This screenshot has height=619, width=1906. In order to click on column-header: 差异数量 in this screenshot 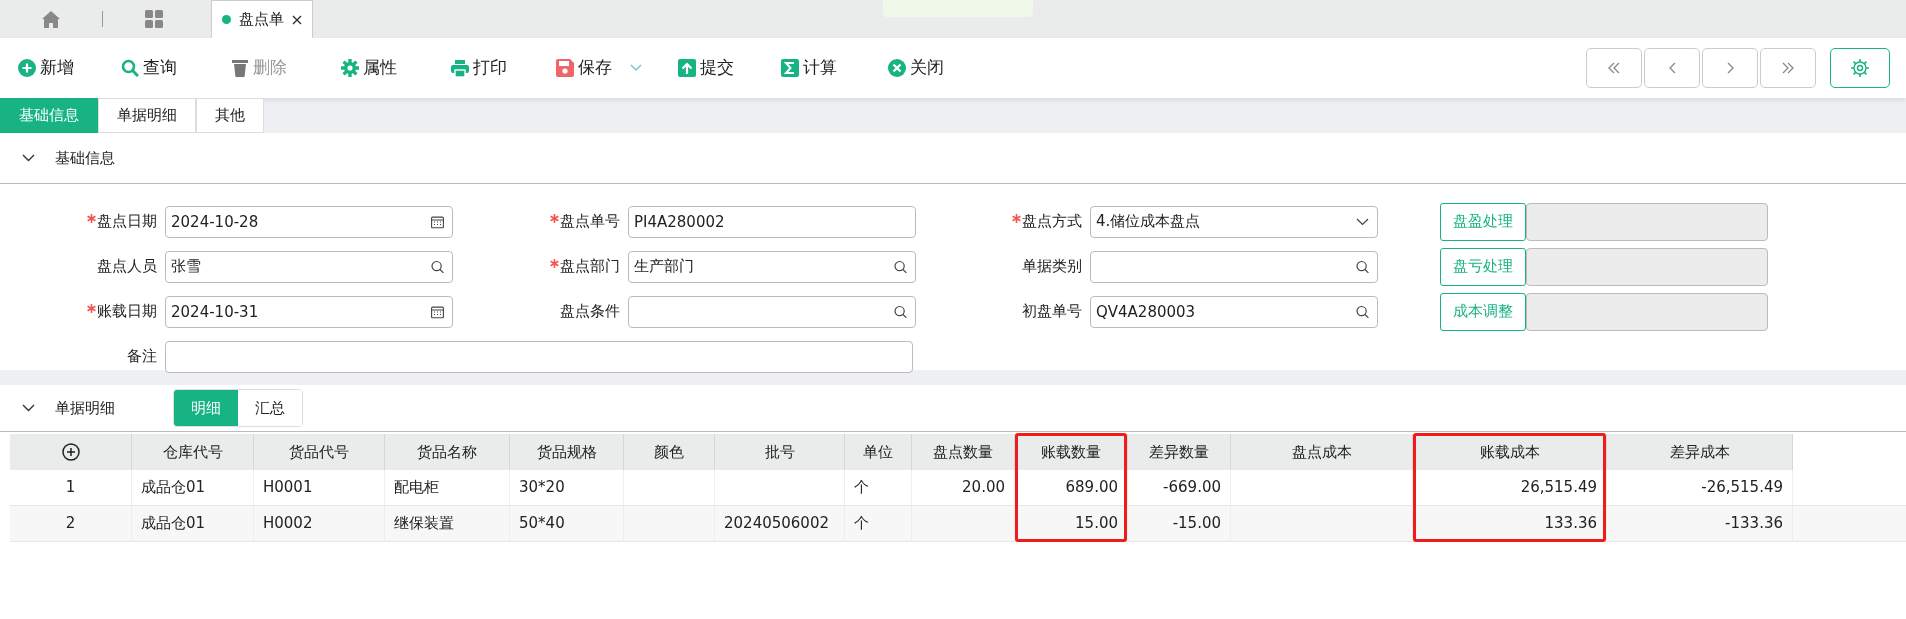, I will do `click(1179, 452)`.